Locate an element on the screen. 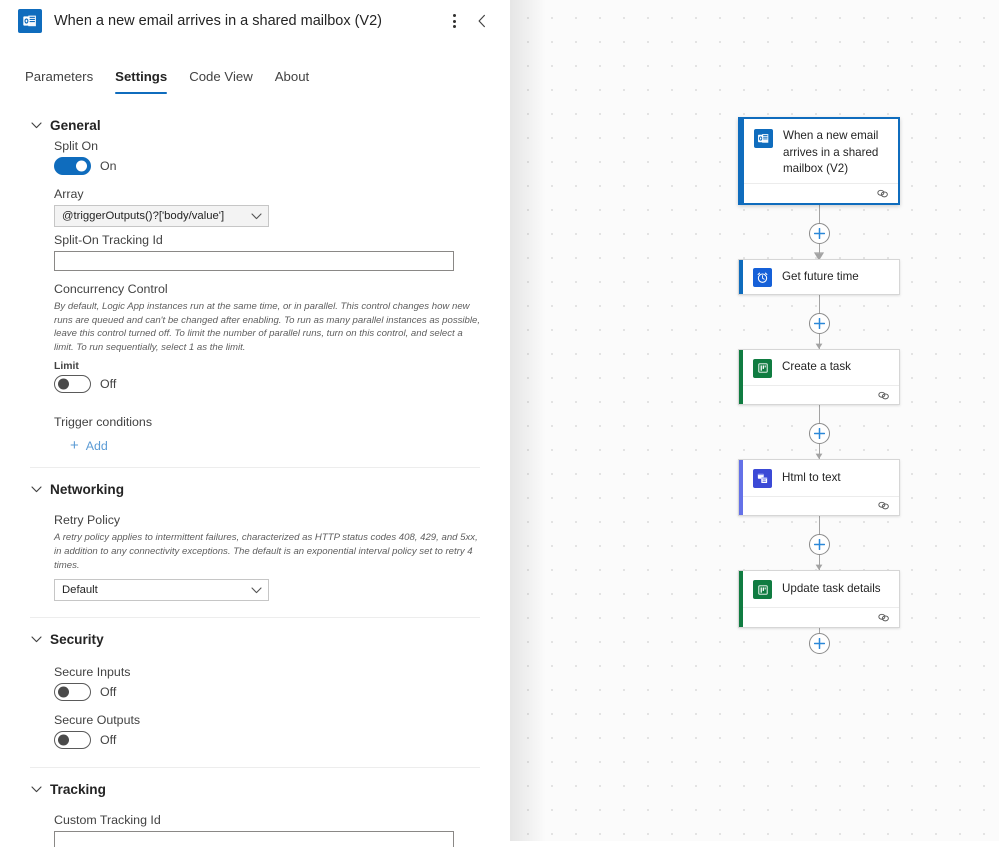  section-security-header: Security is located at coordinates (255, 637).